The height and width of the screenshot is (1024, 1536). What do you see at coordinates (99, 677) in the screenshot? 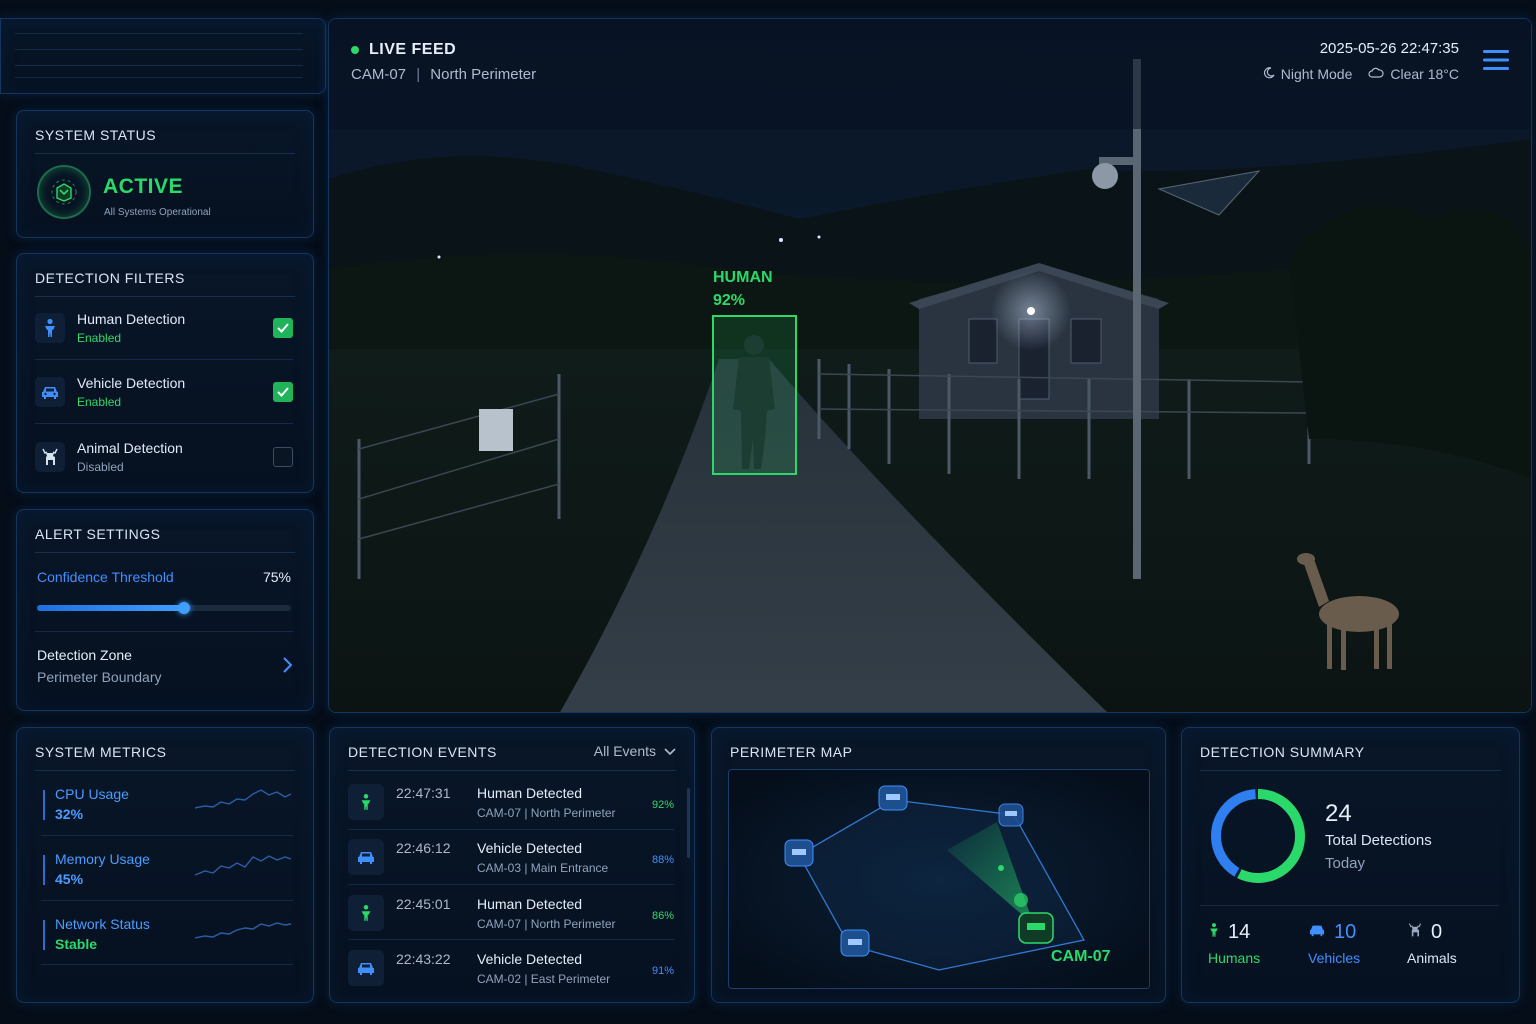
I see `detection-zone-value: Perimeter Boundary` at bounding box center [99, 677].